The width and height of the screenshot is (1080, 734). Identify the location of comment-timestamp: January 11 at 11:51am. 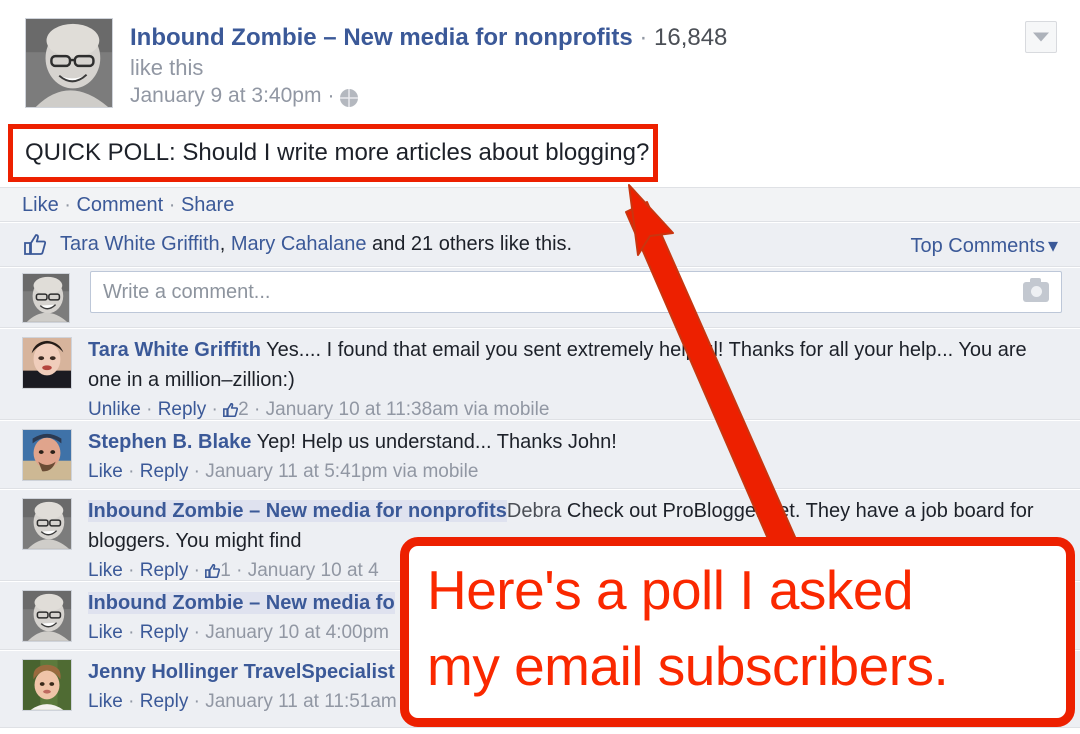
(301, 701).